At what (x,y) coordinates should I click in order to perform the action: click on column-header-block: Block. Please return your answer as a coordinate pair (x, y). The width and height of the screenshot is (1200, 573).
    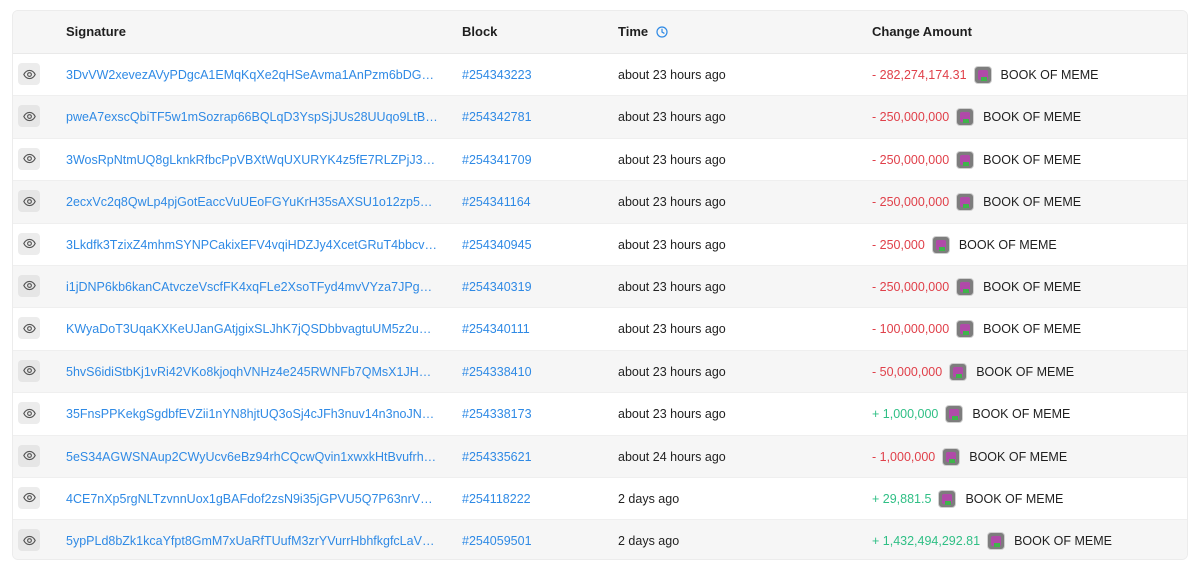
    Looking at the image, I should click on (480, 31).